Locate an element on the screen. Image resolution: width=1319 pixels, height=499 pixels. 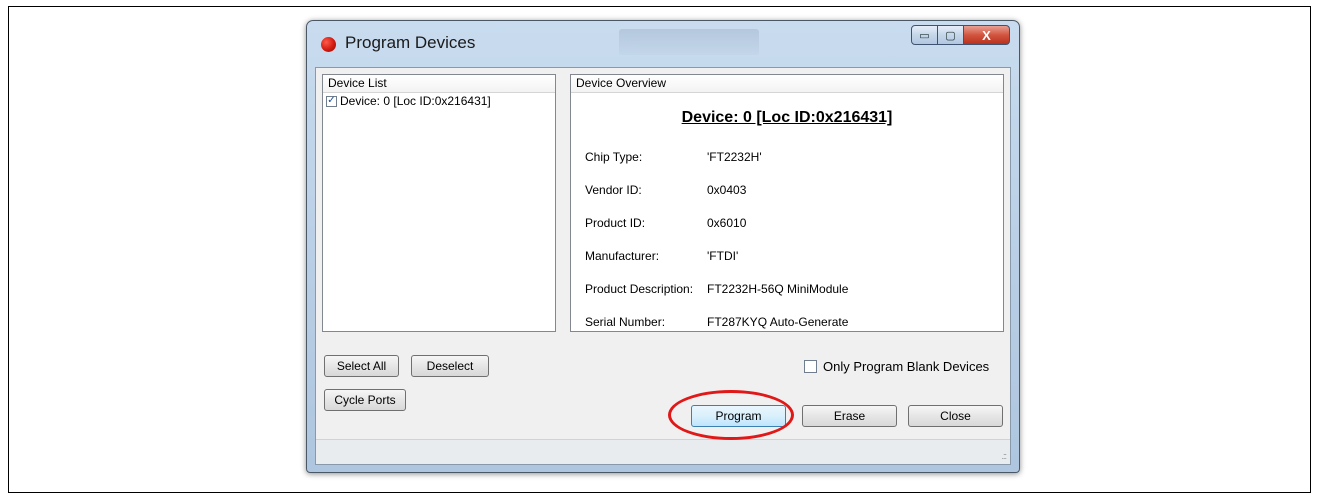
vendor-id-value: 0x0403 is located at coordinates (727, 190).